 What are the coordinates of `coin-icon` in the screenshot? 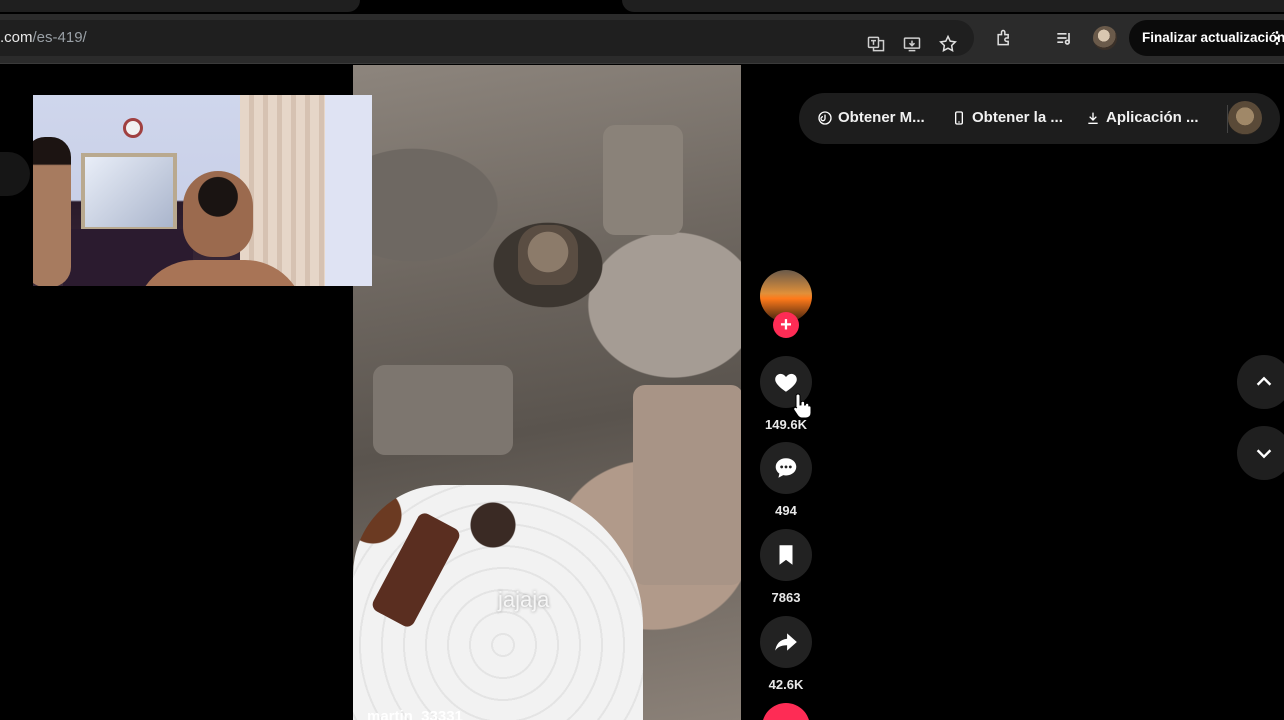 It's located at (825, 117).